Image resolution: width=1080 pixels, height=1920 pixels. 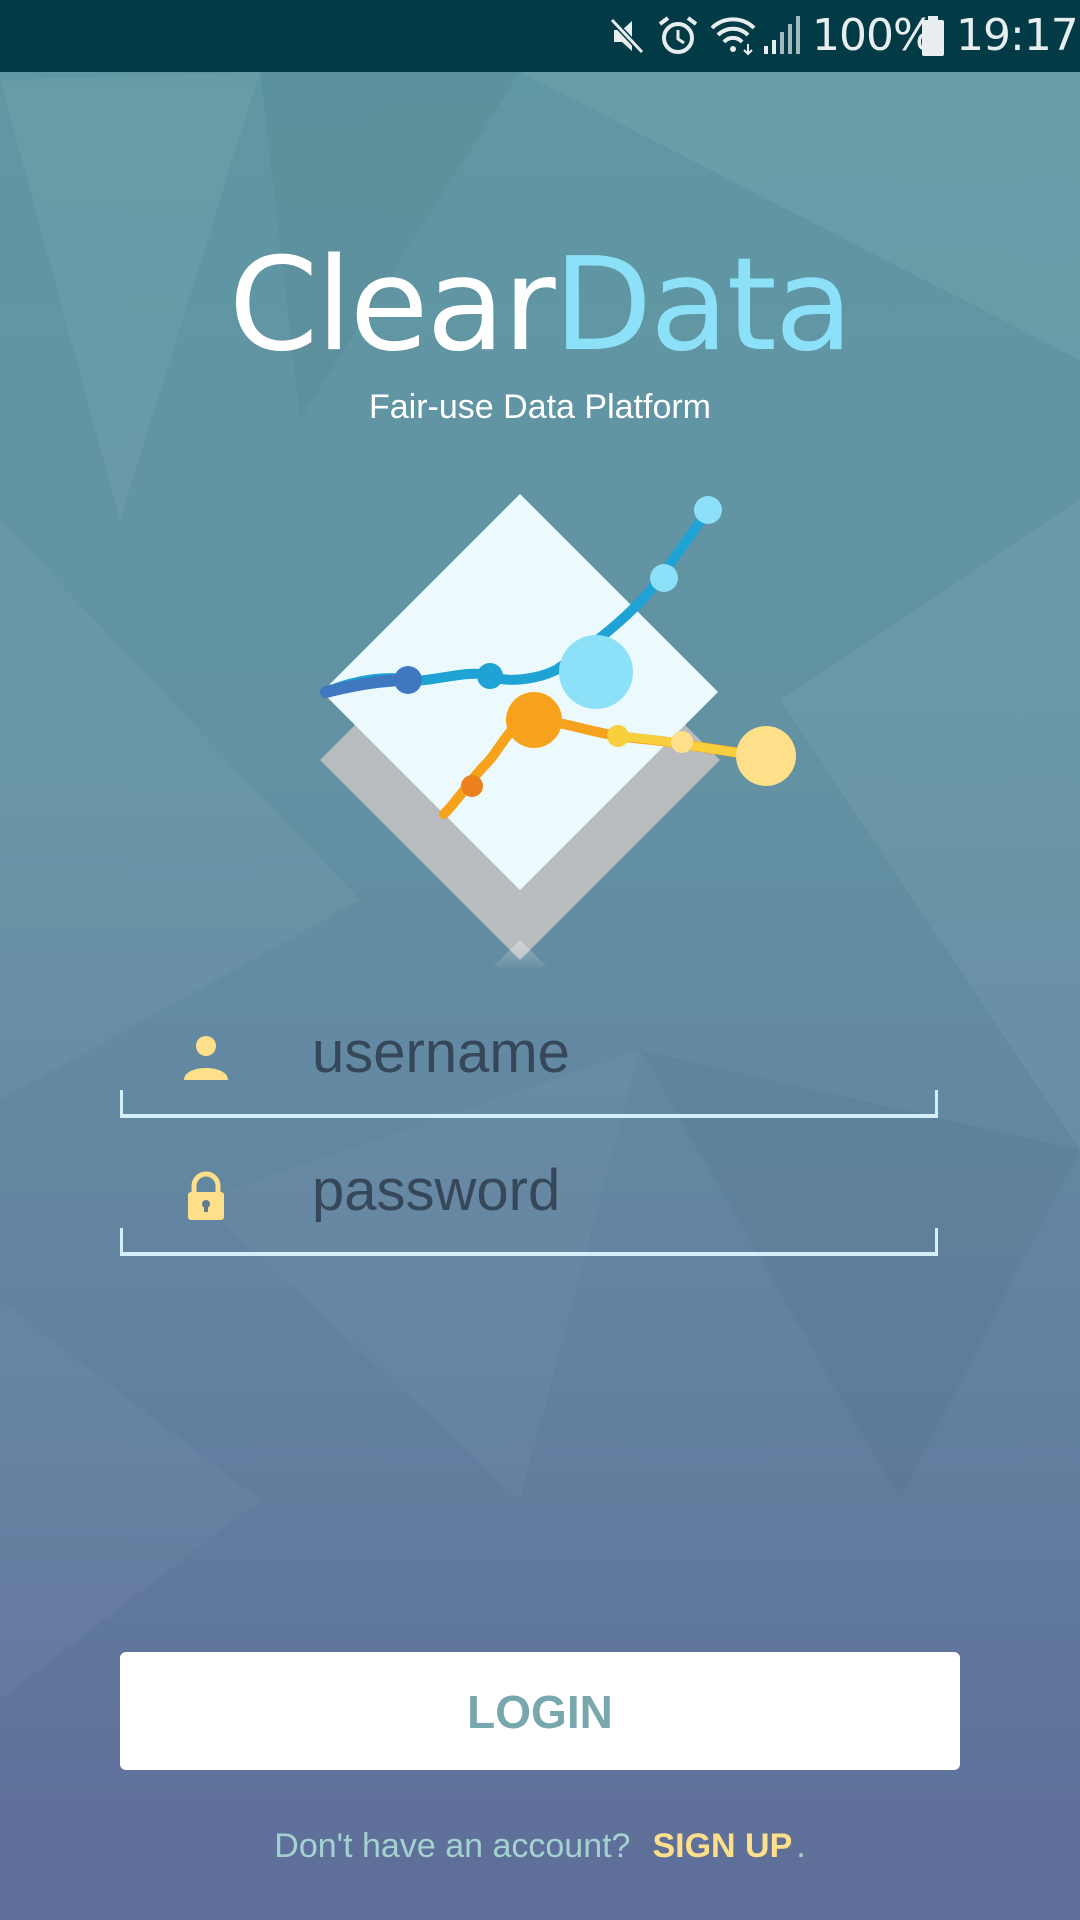 I want to click on wifi-icon, so click(x=733, y=36).